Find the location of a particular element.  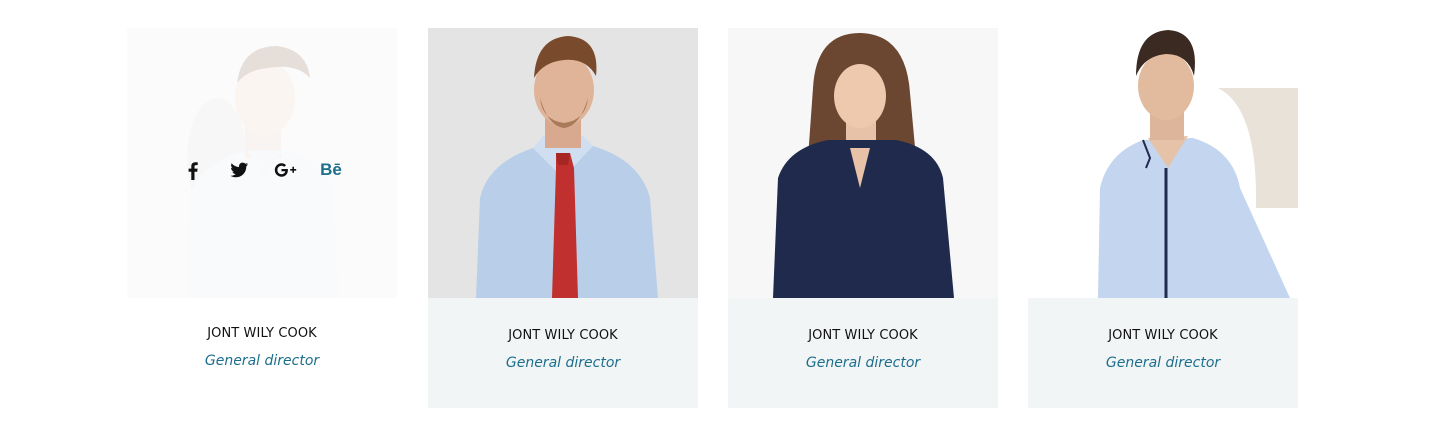

google-plus-icon is located at coordinates (285, 170).